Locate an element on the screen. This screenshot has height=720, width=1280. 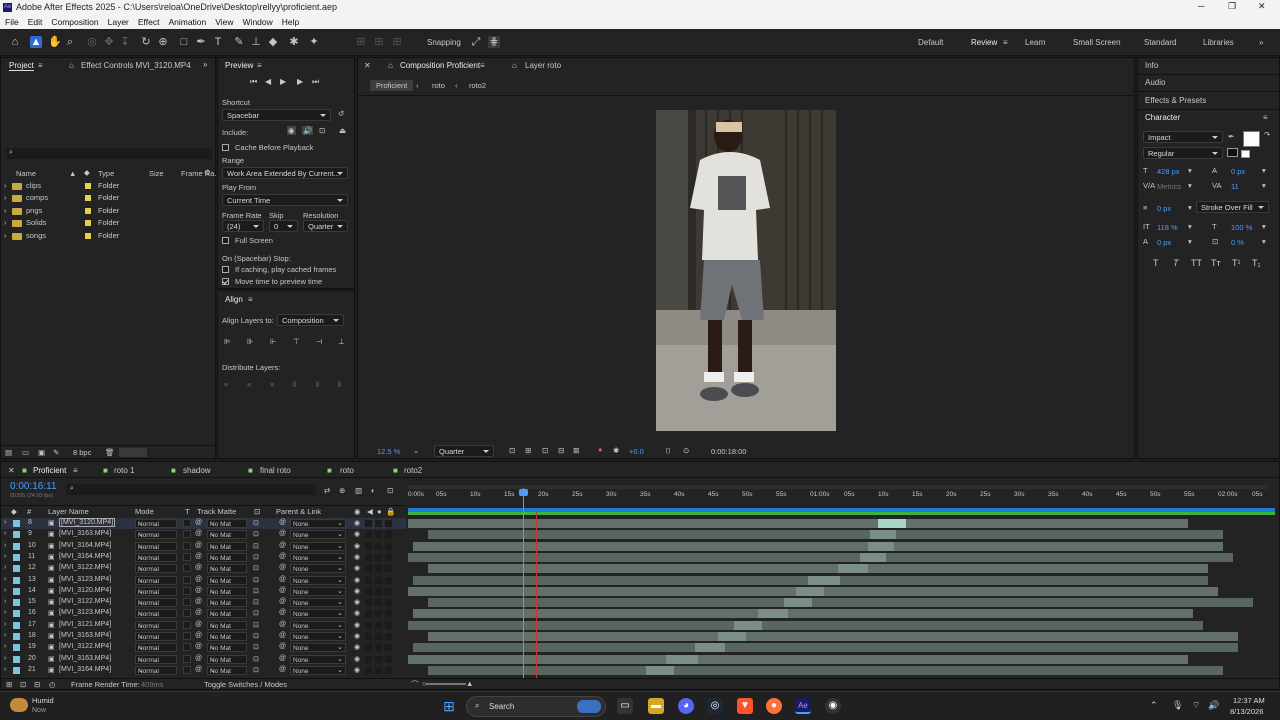
small-caps-icon: Tт is located at coordinates (1216, 263).